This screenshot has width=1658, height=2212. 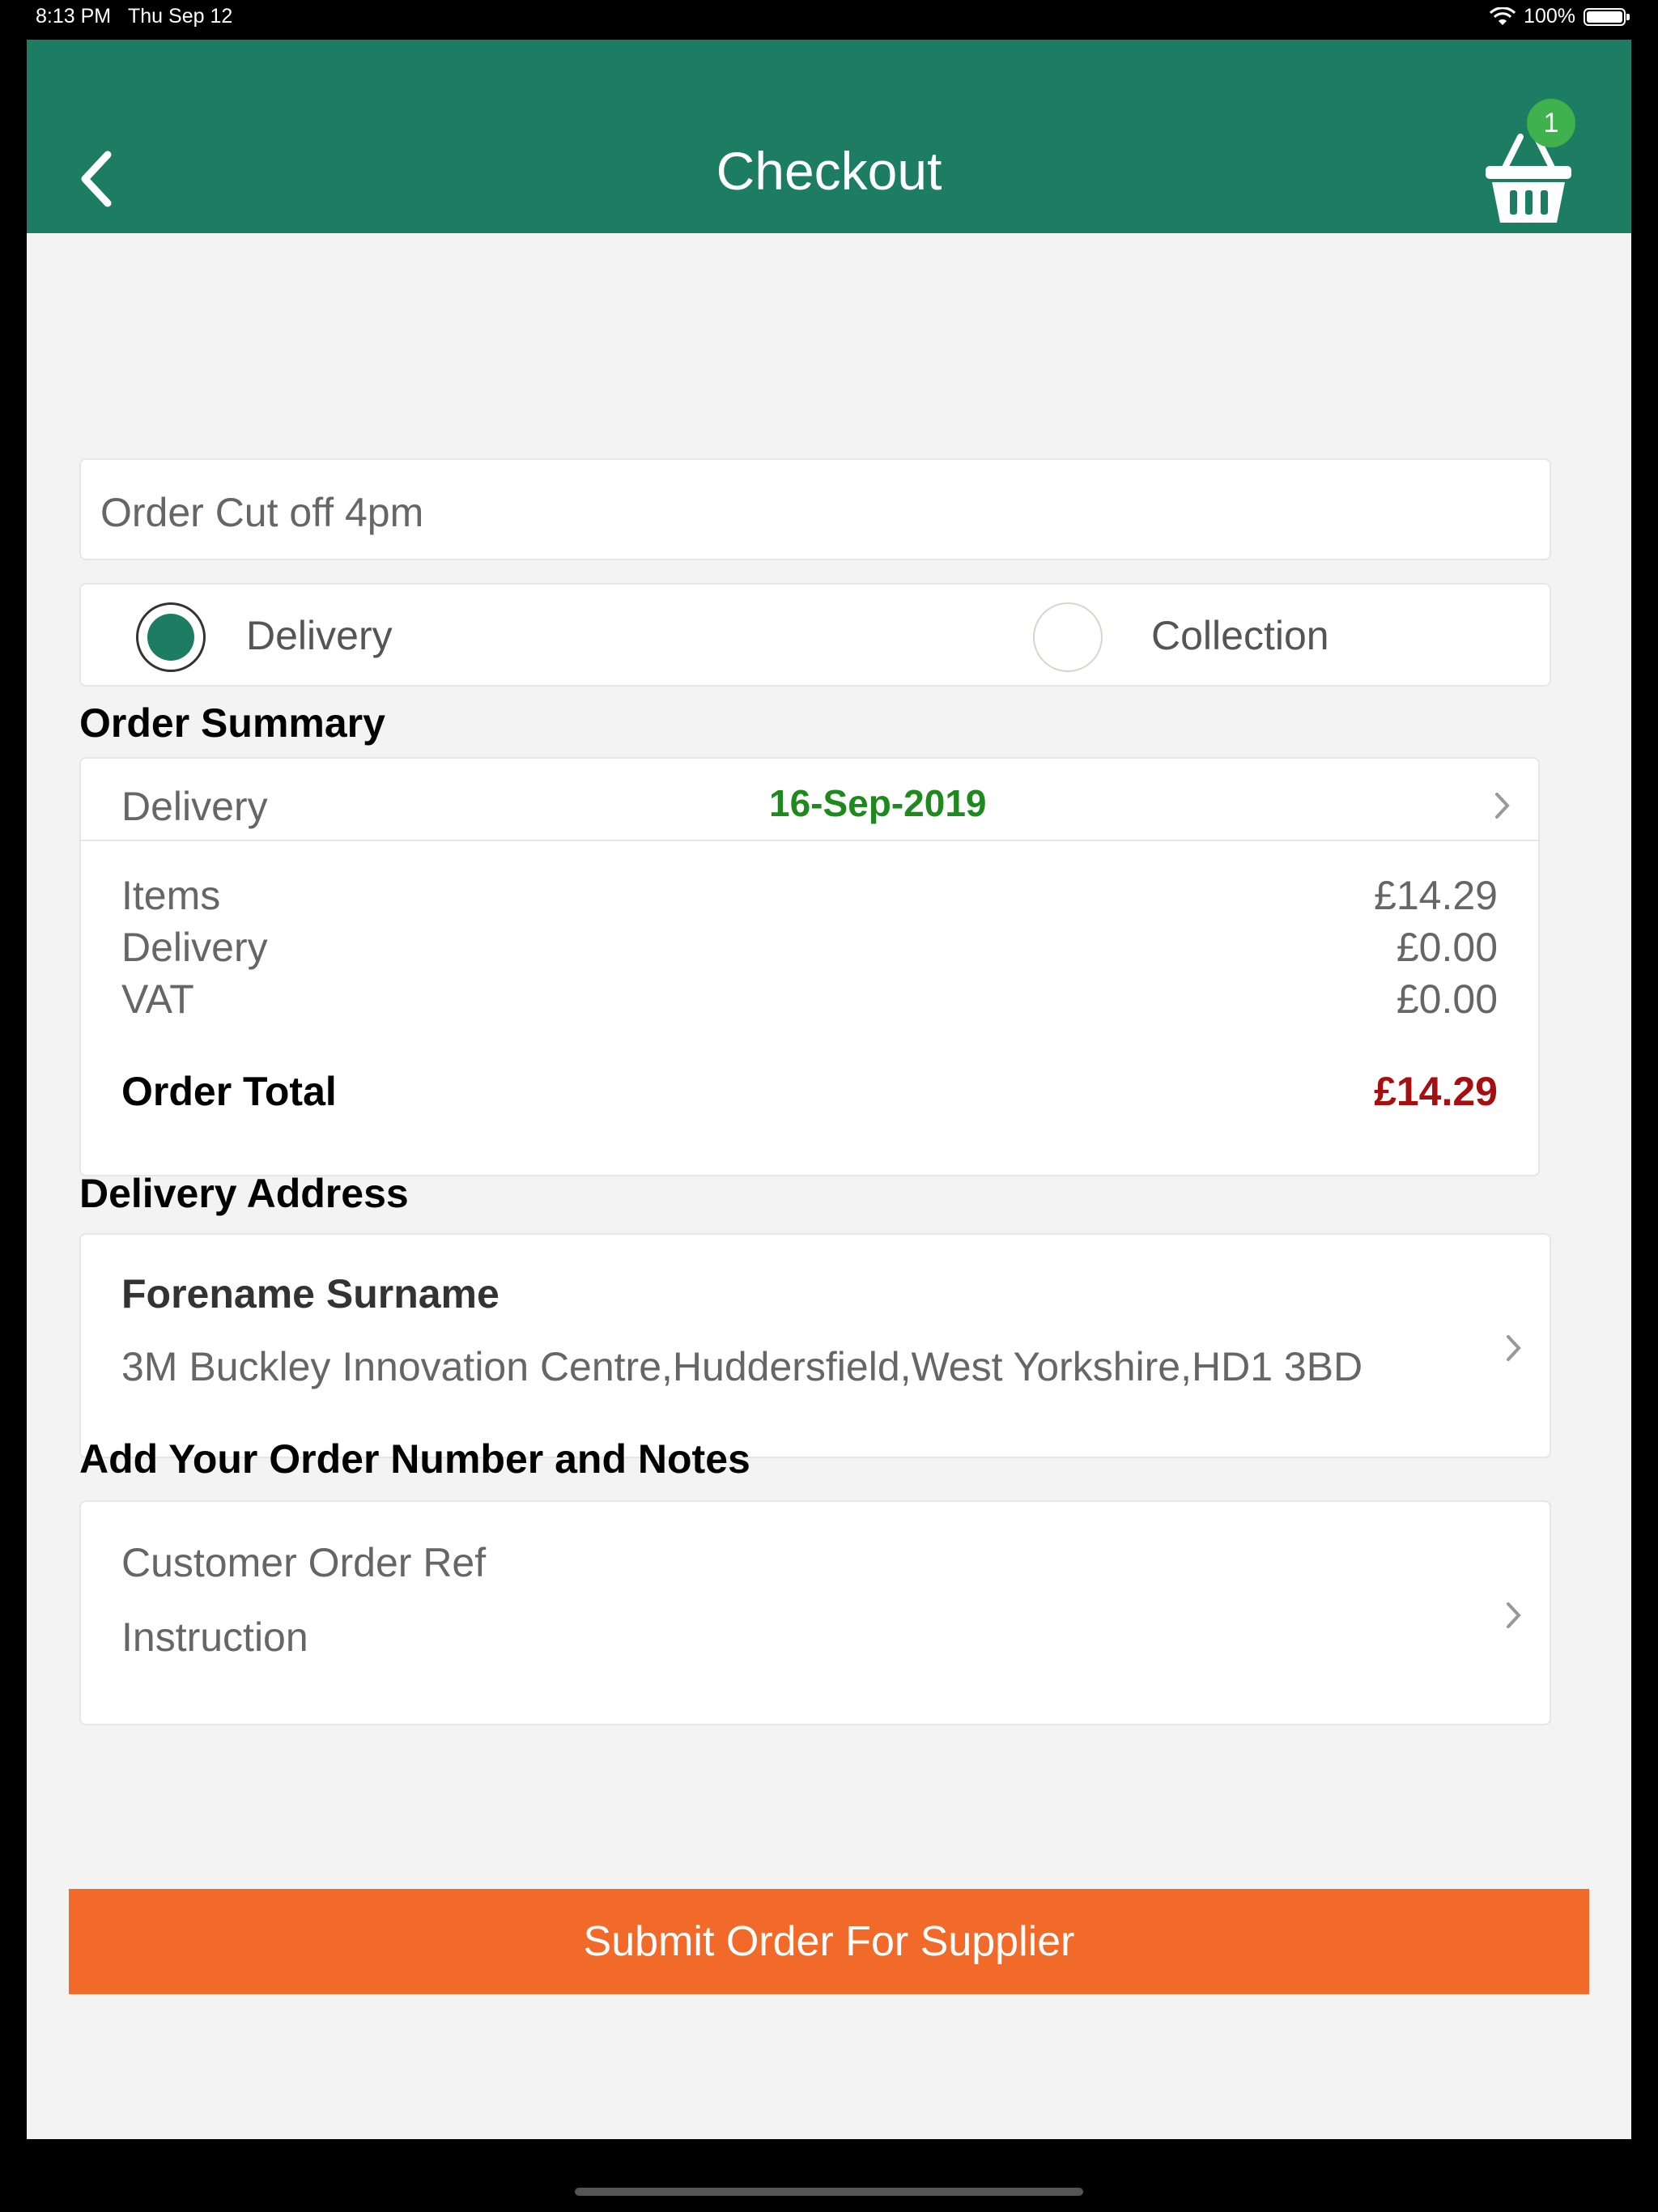 I want to click on delivery-fee-label: Delivery, so click(x=194, y=948).